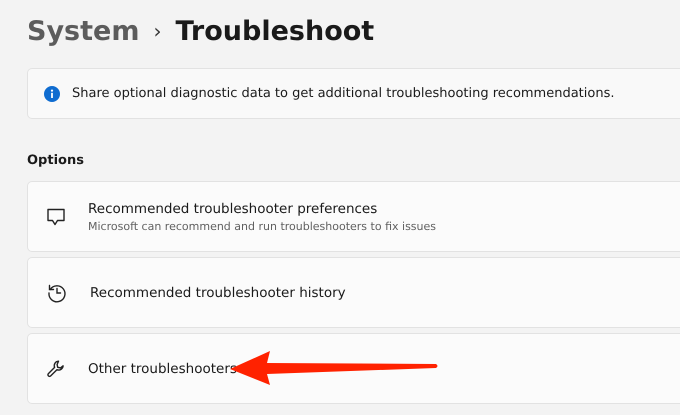 The height and width of the screenshot is (415, 680). What do you see at coordinates (274, 31) in the screenshot?
I see `page-title: Troubleshoot` at bounding box center [274, 31].